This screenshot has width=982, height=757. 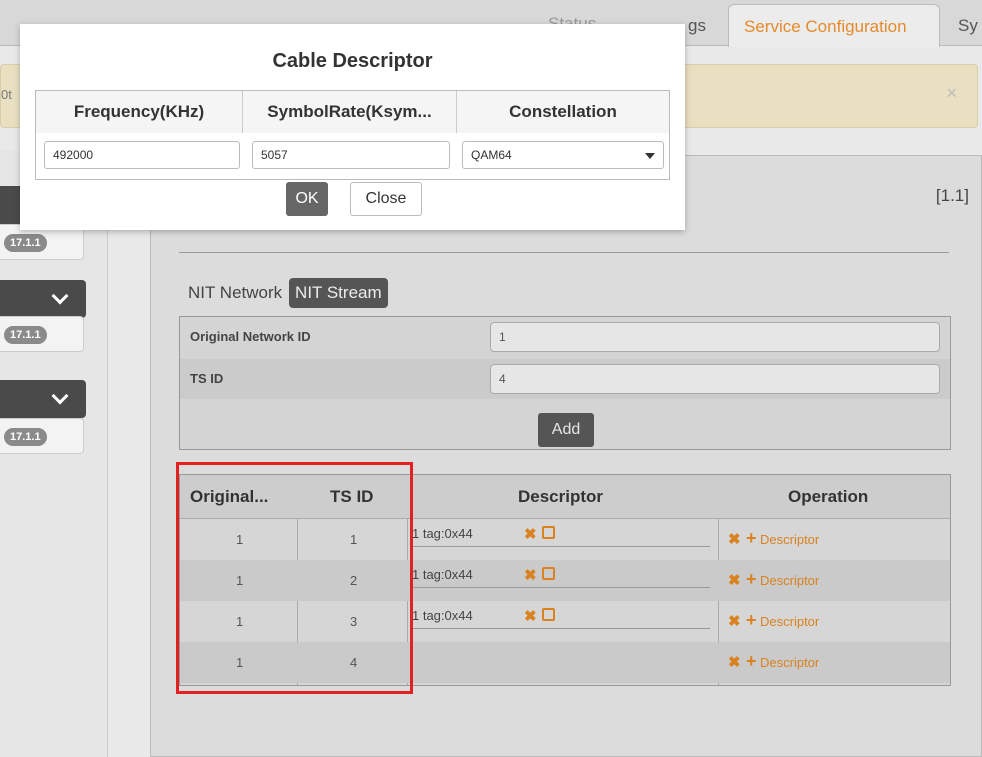 I want to click on stream-form: Original Network ID 1 TS ID 4 Add, so click(x=565, y=383).